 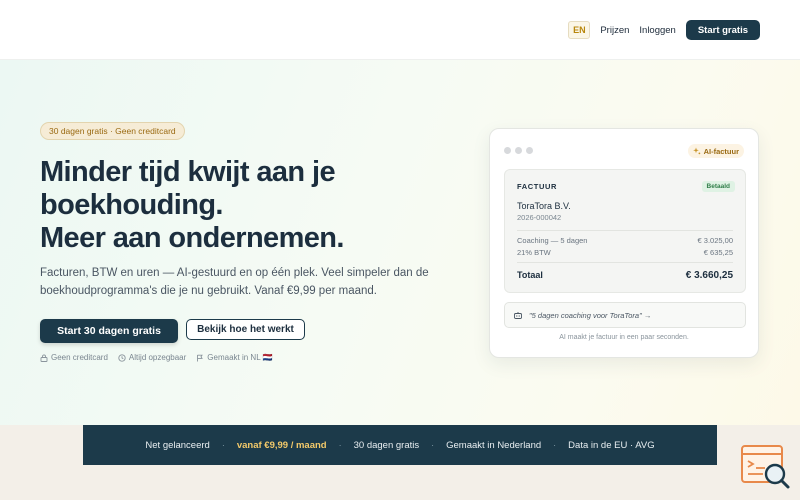 I want to click on top-nav: EN Prijzen Inloggen Start gratis, so click(x=664, y=30).